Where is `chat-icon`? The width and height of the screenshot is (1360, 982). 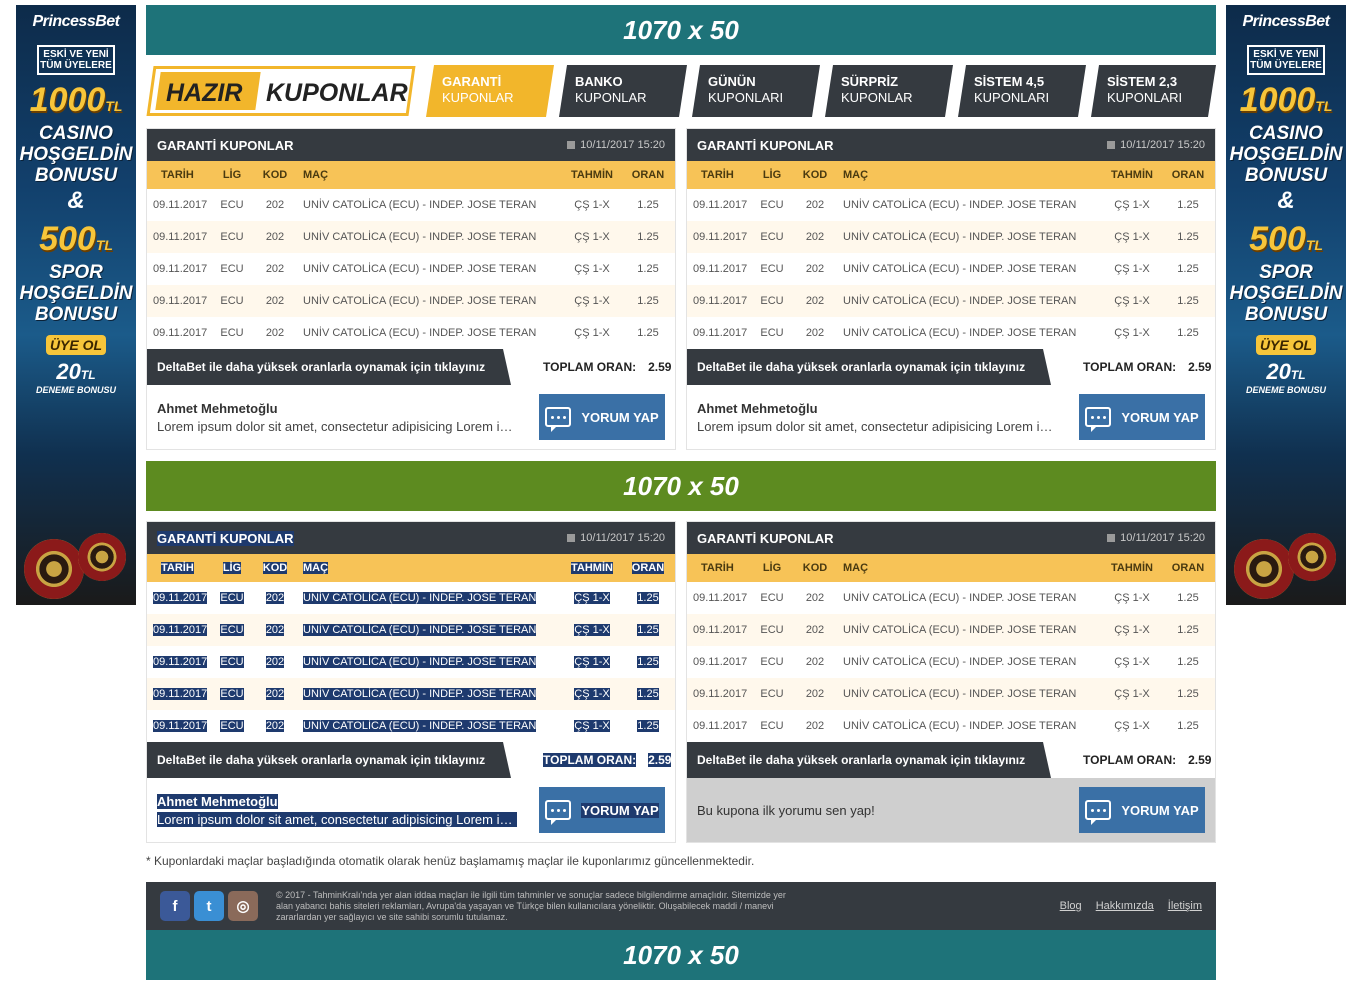 chat-icon is located at coordinates (1098, 812).